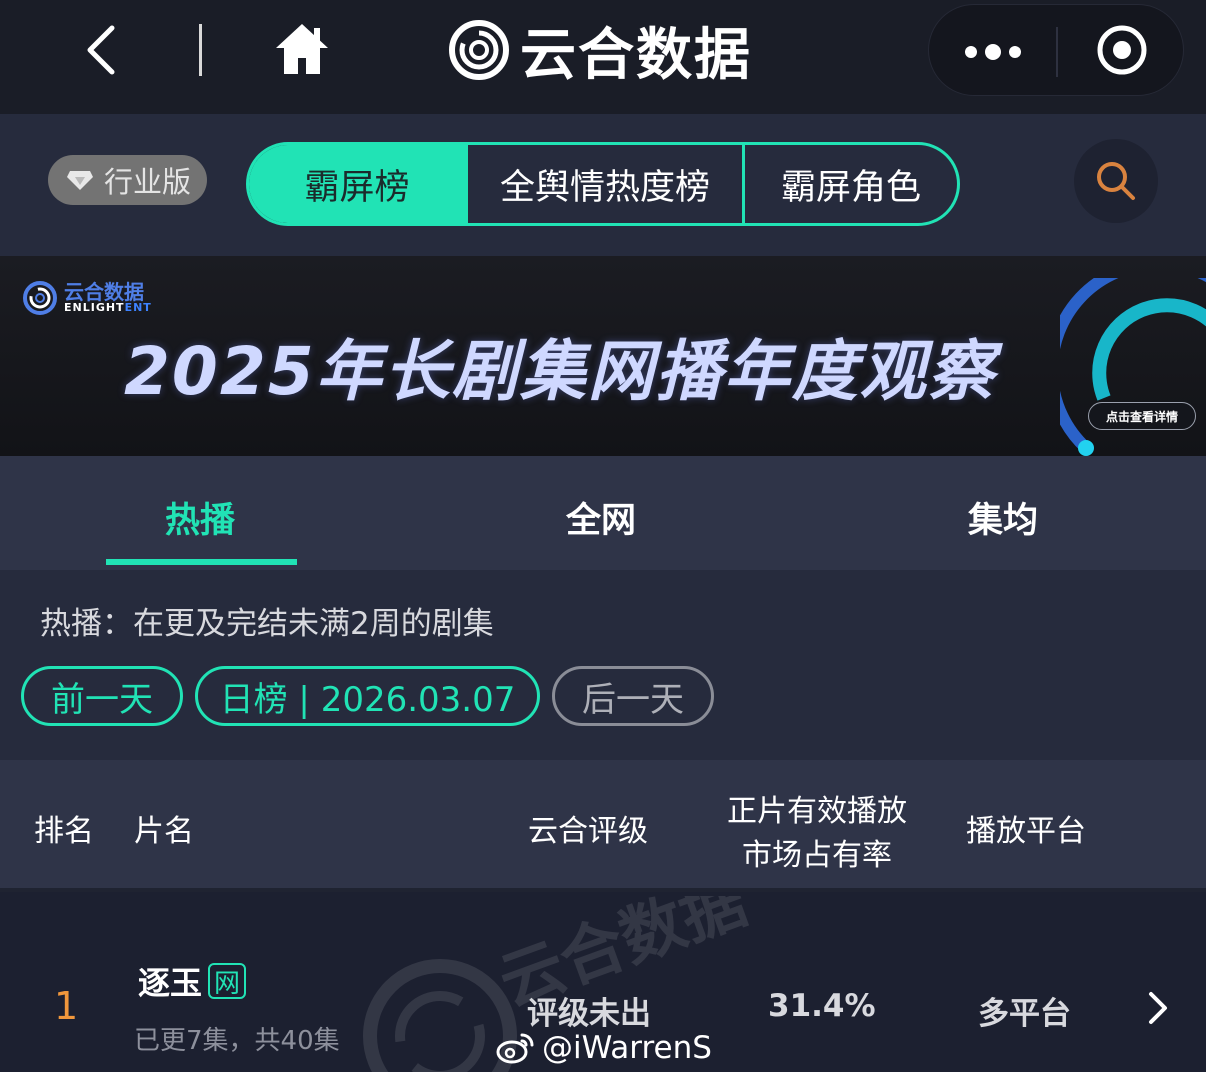 This screenshot has width=1206, height=1072. What do you see at coordinates (367, 696) in the screenshot?
I see `daily-chart-date-button: 日榜 | 2026.03.07` at bounding box center [367, 696].